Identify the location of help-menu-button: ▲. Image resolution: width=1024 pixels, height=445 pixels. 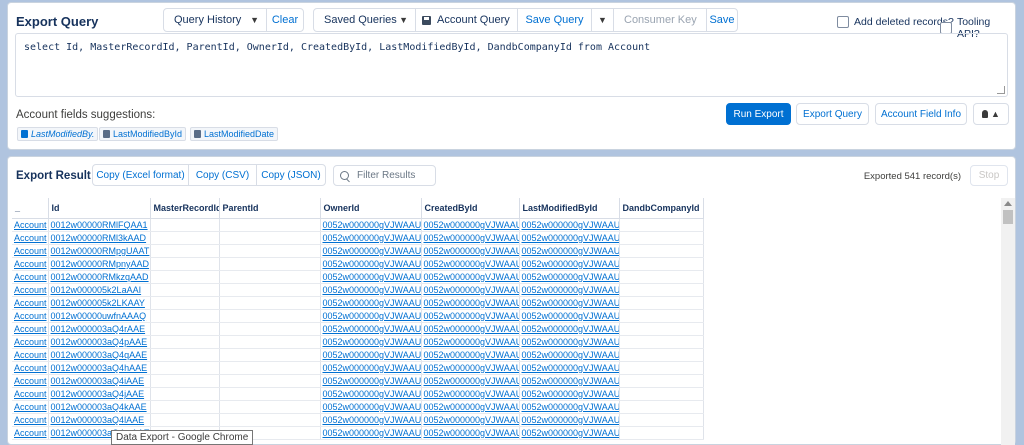
(991, 114).